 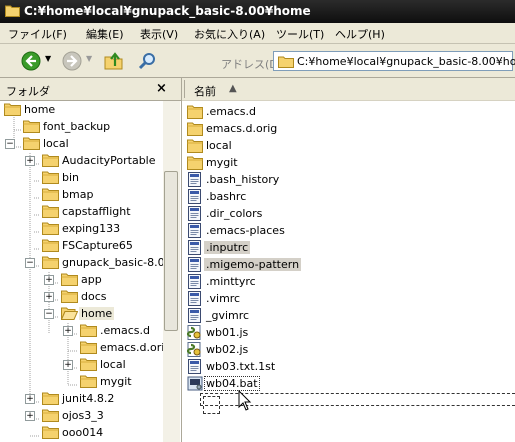 What do you see at coordinates (105, 34) in the screenshot?
I see `menu-edit: 編集(E)` at bounding box center [105, 34].